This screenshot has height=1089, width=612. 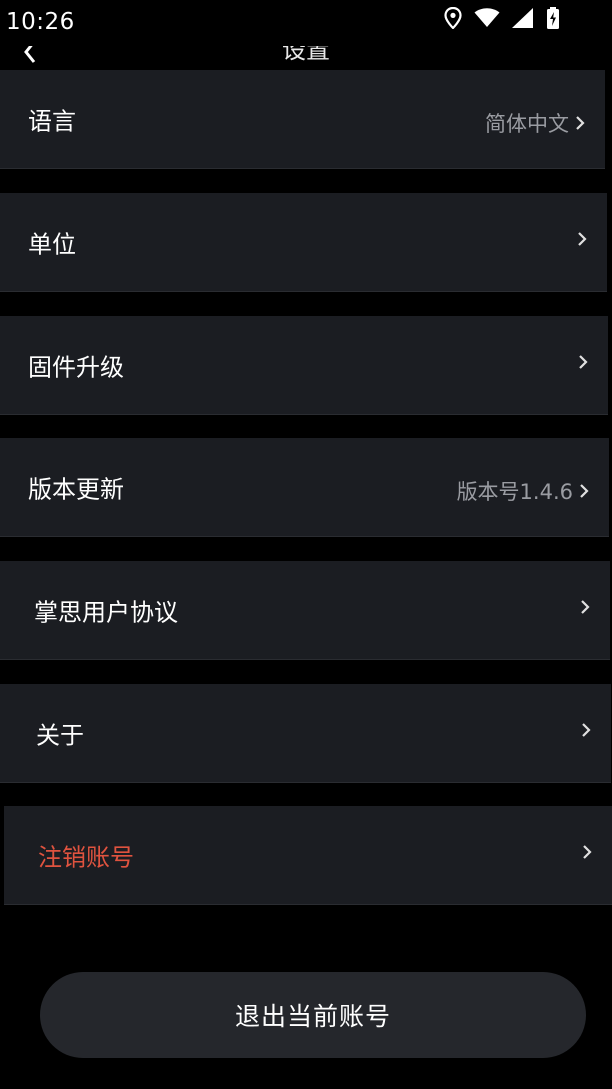 I want to click on row-right: 简体中文, so click(x=535, y=123).